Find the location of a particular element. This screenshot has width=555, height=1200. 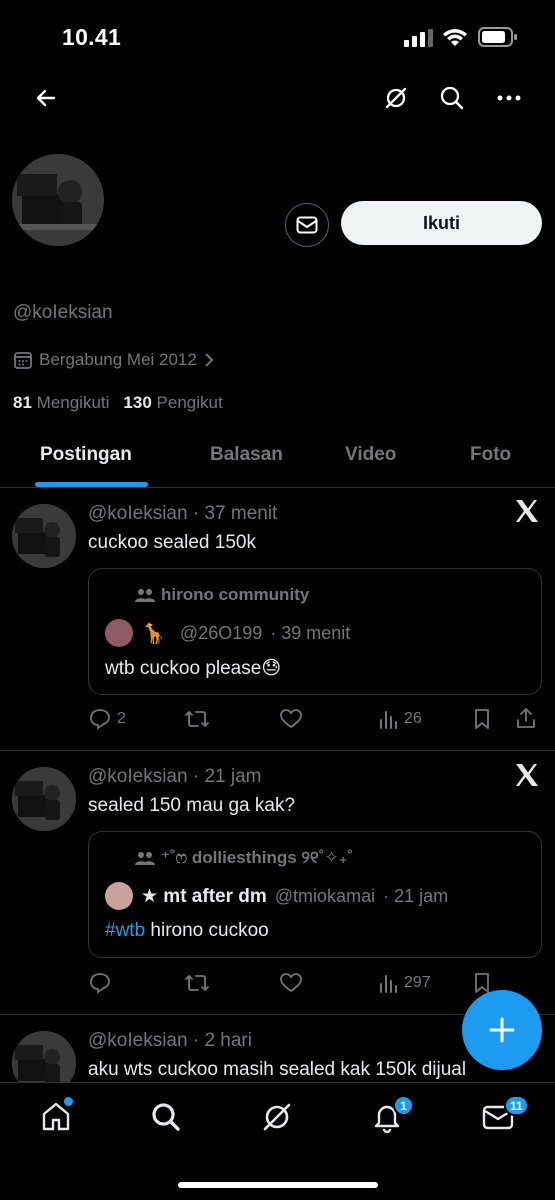

quote-handle: @26O199 is located at coordinates (221, 632).